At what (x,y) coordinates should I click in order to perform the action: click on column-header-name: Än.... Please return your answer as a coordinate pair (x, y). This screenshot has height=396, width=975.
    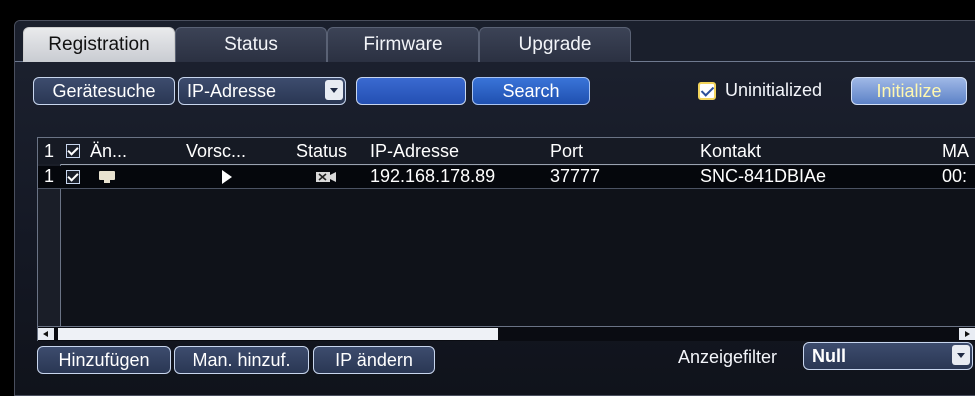
    Looking at the image, I should click on (108, 151).